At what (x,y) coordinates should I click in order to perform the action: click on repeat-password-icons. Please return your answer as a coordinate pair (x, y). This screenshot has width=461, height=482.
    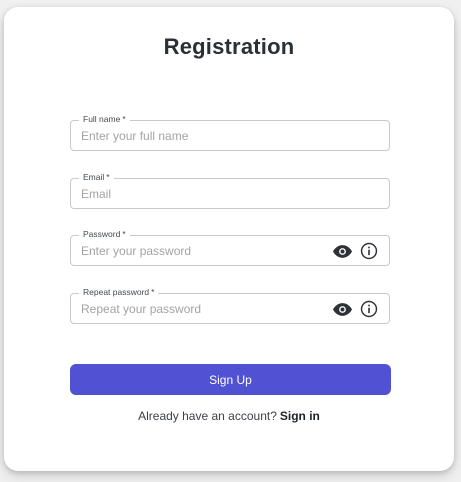
    Looking at the image, I should click on (355, 309).